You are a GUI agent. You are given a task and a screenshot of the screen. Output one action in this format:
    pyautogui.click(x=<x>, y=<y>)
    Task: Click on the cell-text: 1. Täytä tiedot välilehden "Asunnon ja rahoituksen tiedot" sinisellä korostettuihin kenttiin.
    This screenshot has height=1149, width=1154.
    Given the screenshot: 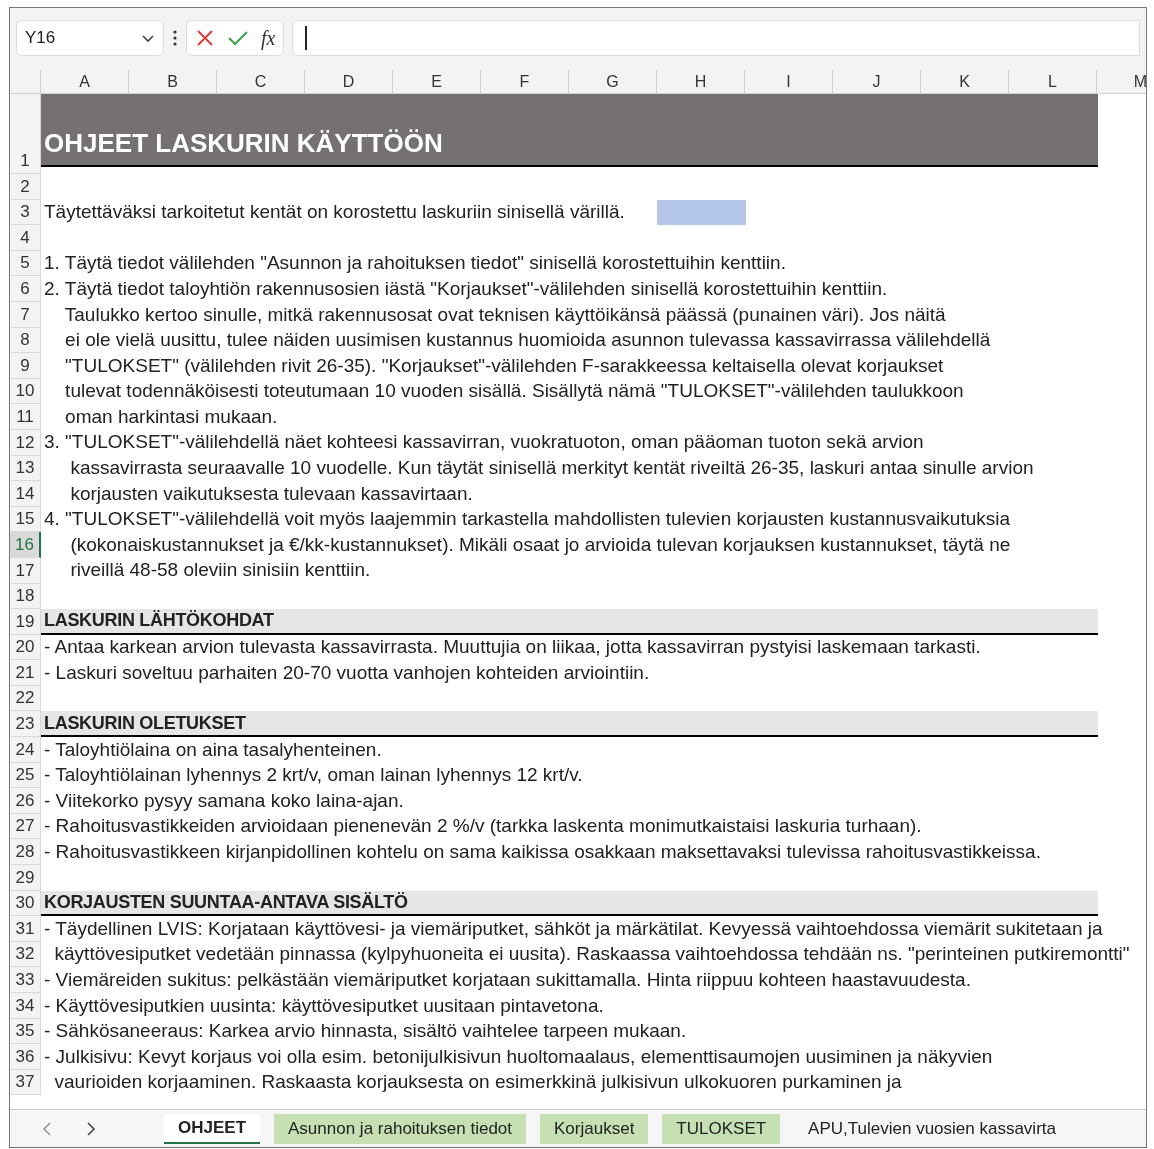 What is the action you would take?
    pyautogui.click(x=414, y=263)
    